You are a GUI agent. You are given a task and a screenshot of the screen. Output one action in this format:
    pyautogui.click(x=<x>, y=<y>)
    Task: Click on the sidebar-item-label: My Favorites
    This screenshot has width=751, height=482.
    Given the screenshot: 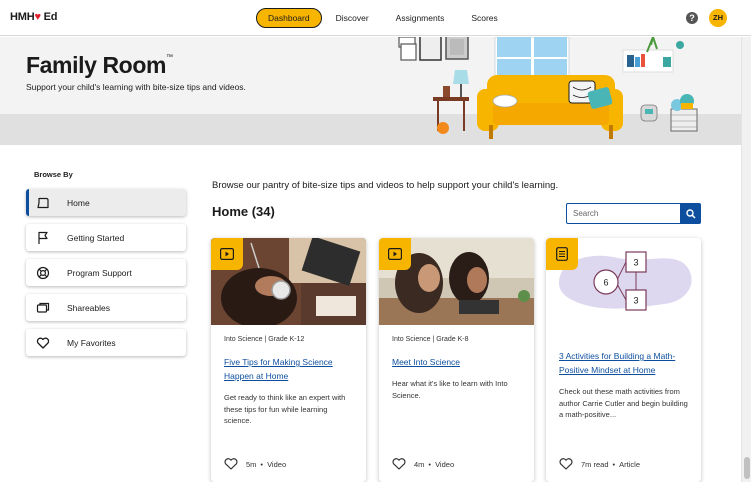 What is the action you would take?
    pyautogui.click(x=91, y=342)
    